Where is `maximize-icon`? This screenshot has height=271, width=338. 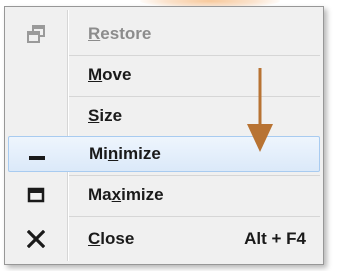
maximize-icon is located at coordinates (36, 195).